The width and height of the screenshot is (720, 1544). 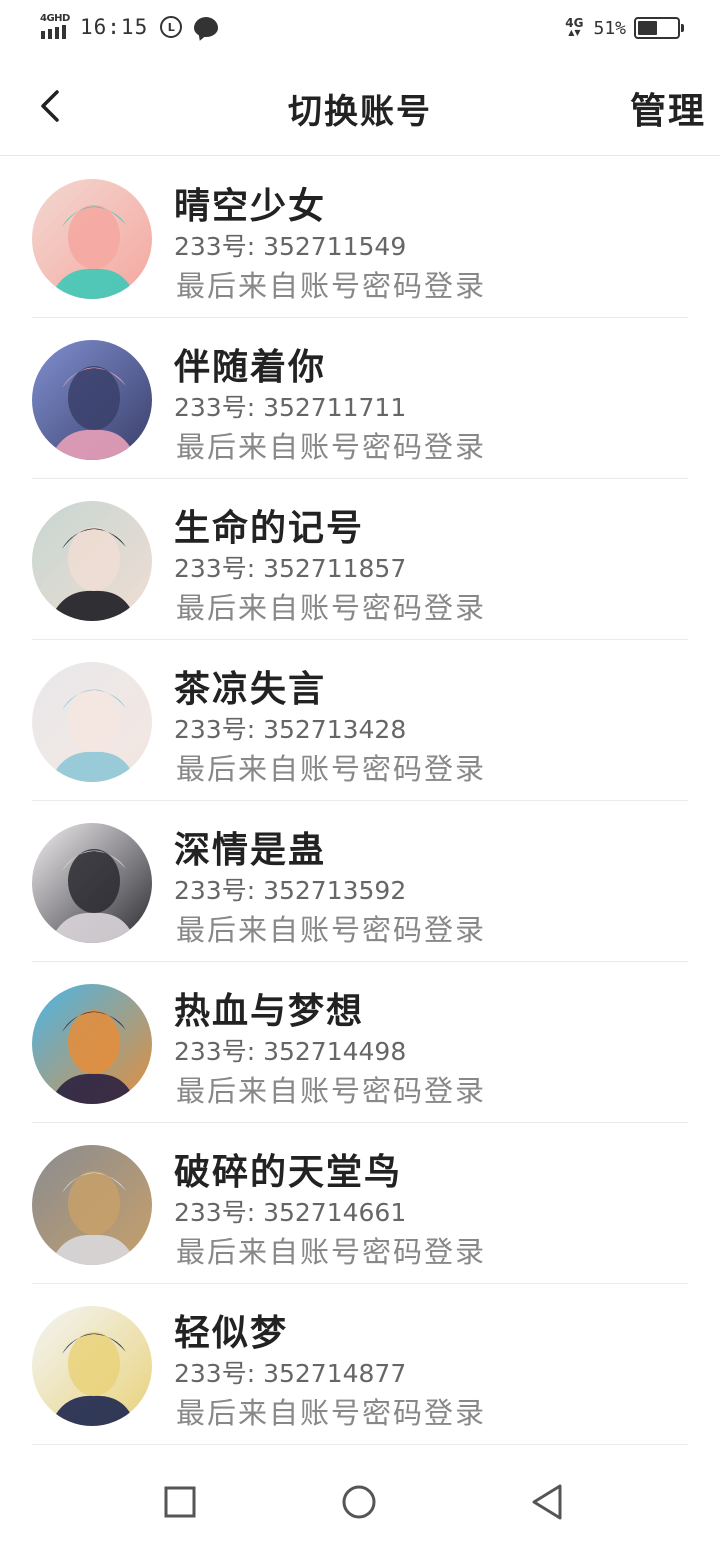 I want to click on account-item: 破碎的天堂鸟 233号: 352714661 最后来自账号密码登录, so click(x=360, y=1203).